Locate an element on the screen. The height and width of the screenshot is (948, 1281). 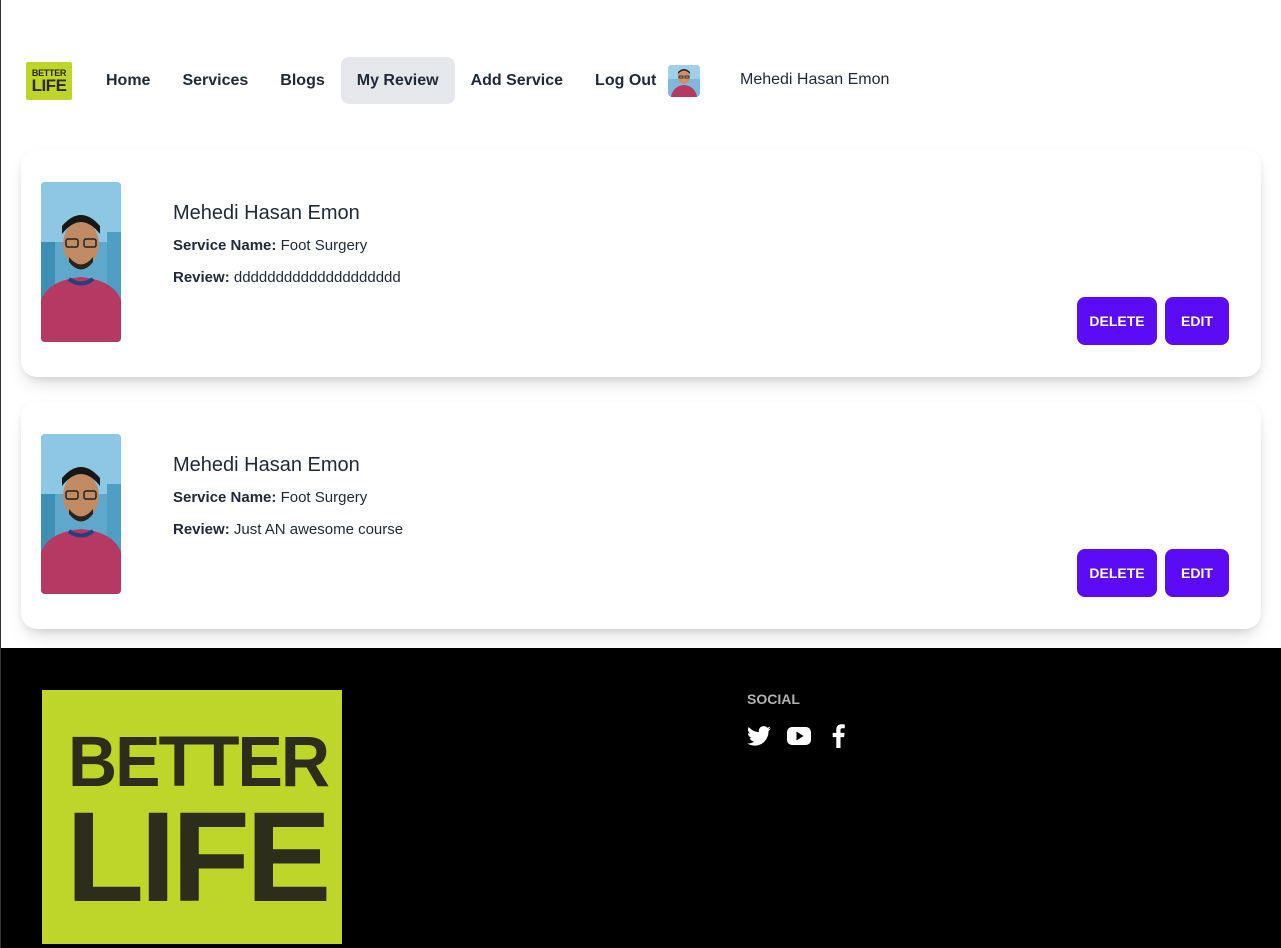
social-title: SOCIAL is located at coordinates (773, 699).